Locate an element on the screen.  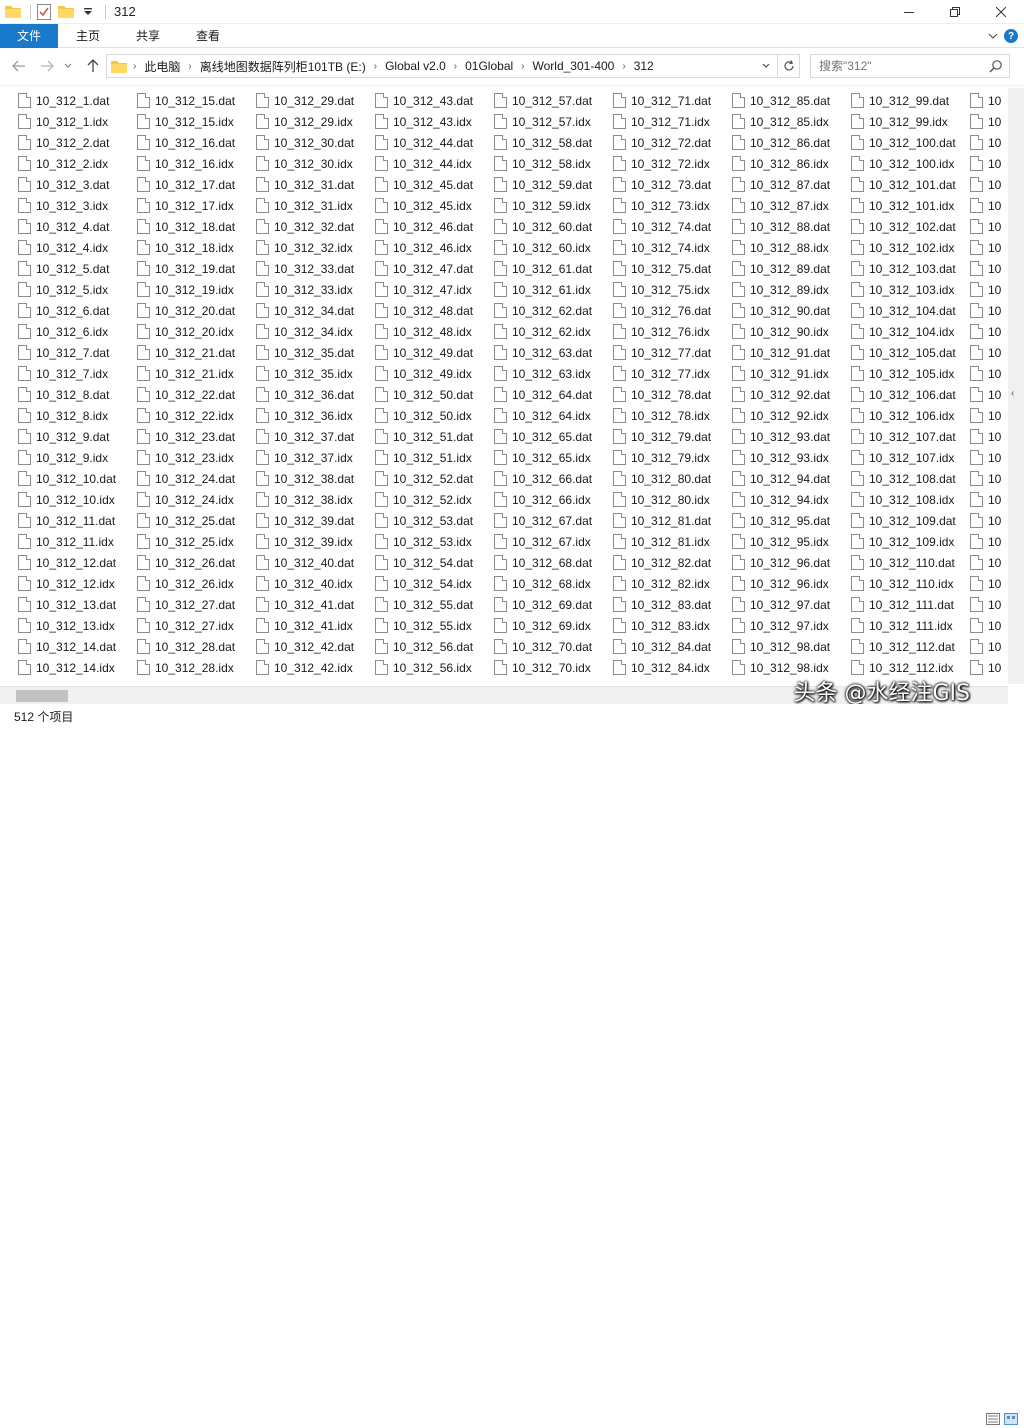
breadcrumb-global-v2: Global v2.0 is located at coordinates (415, 66).